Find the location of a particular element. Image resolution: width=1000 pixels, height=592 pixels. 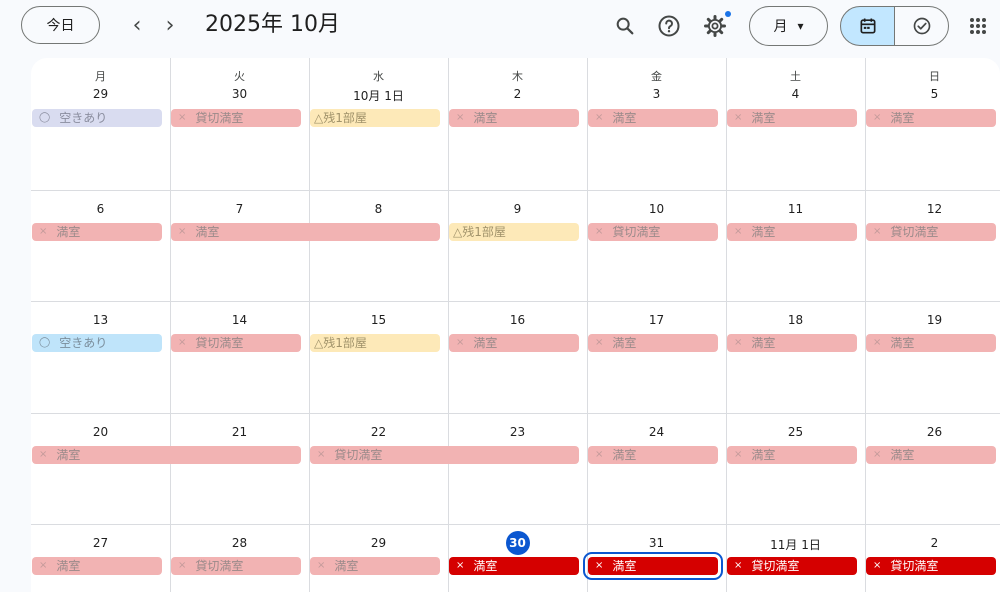

day-number: 27 is located at coordinates (100, 543).